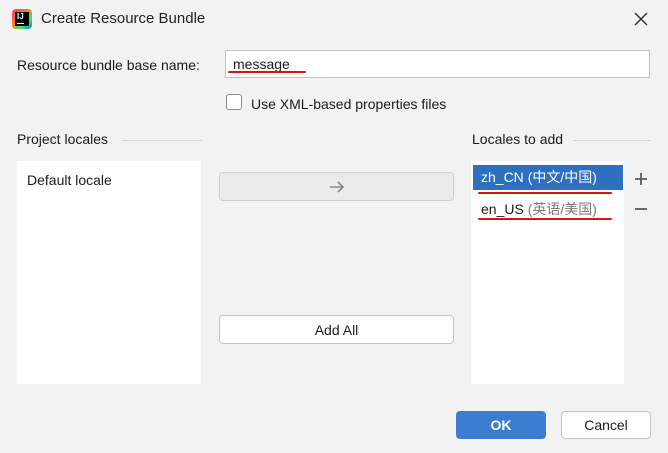  I want to click on title-bar: IJ Create Resource Bundle, so click(334, 19).